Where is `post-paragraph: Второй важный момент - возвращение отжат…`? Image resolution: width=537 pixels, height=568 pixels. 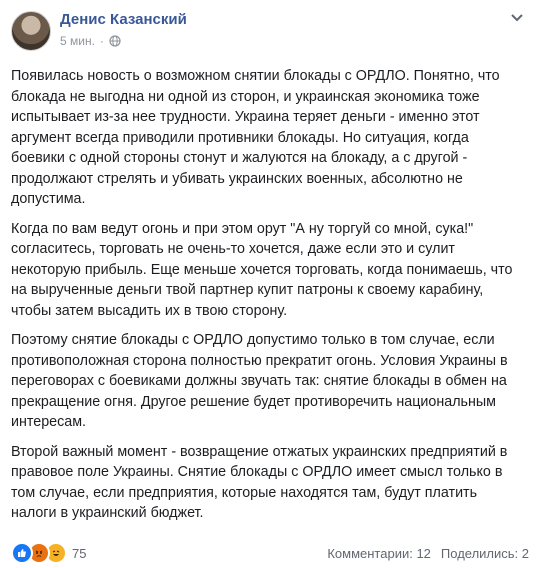
post-paragraph: Второй важный момент - возвращение отжат… is located at coordinates (259, 482).